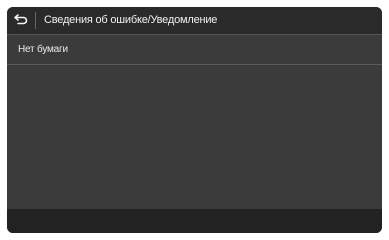 Image resolution: width=389 pixels, height=240 pixels. What do you see at coordinates (131, 20) in the screenshot?
I see `page-title: Сведения об ошибке/Уведомление` at bounding box center [131, 20].